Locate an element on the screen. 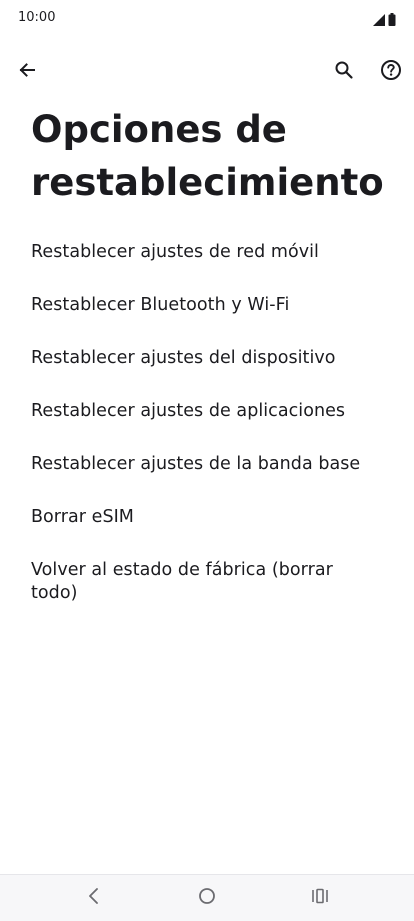 The image size is (414, 921). arrow-back-icon is located at coordinates (27, 72).